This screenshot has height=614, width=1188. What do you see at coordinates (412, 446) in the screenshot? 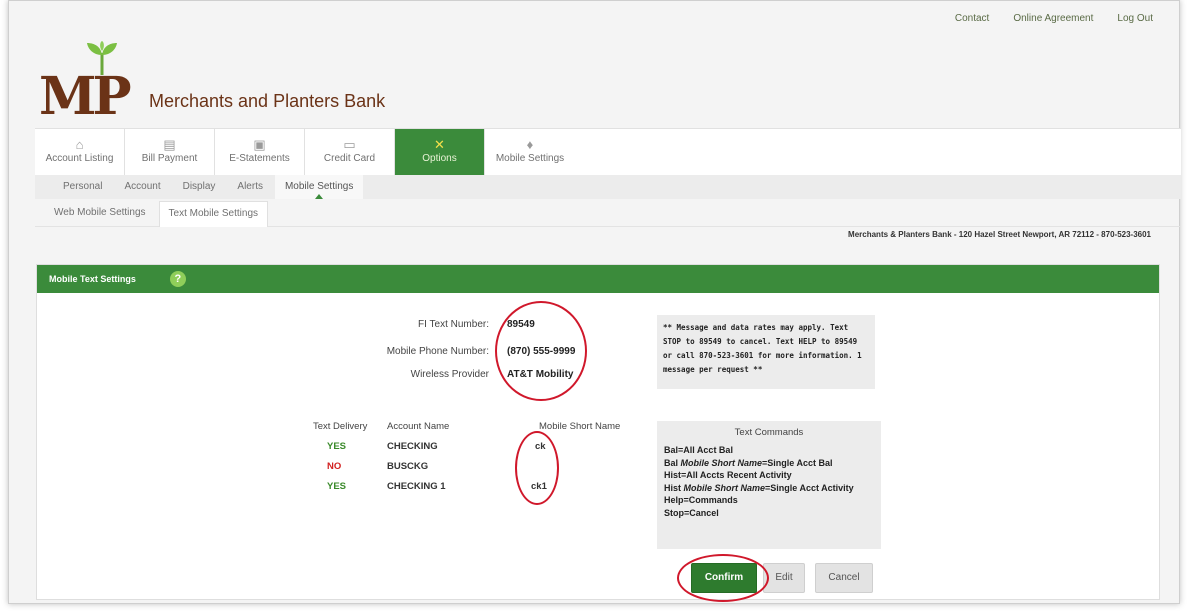
I see `account-name: CHECKING` at bounding box center [412, 446].